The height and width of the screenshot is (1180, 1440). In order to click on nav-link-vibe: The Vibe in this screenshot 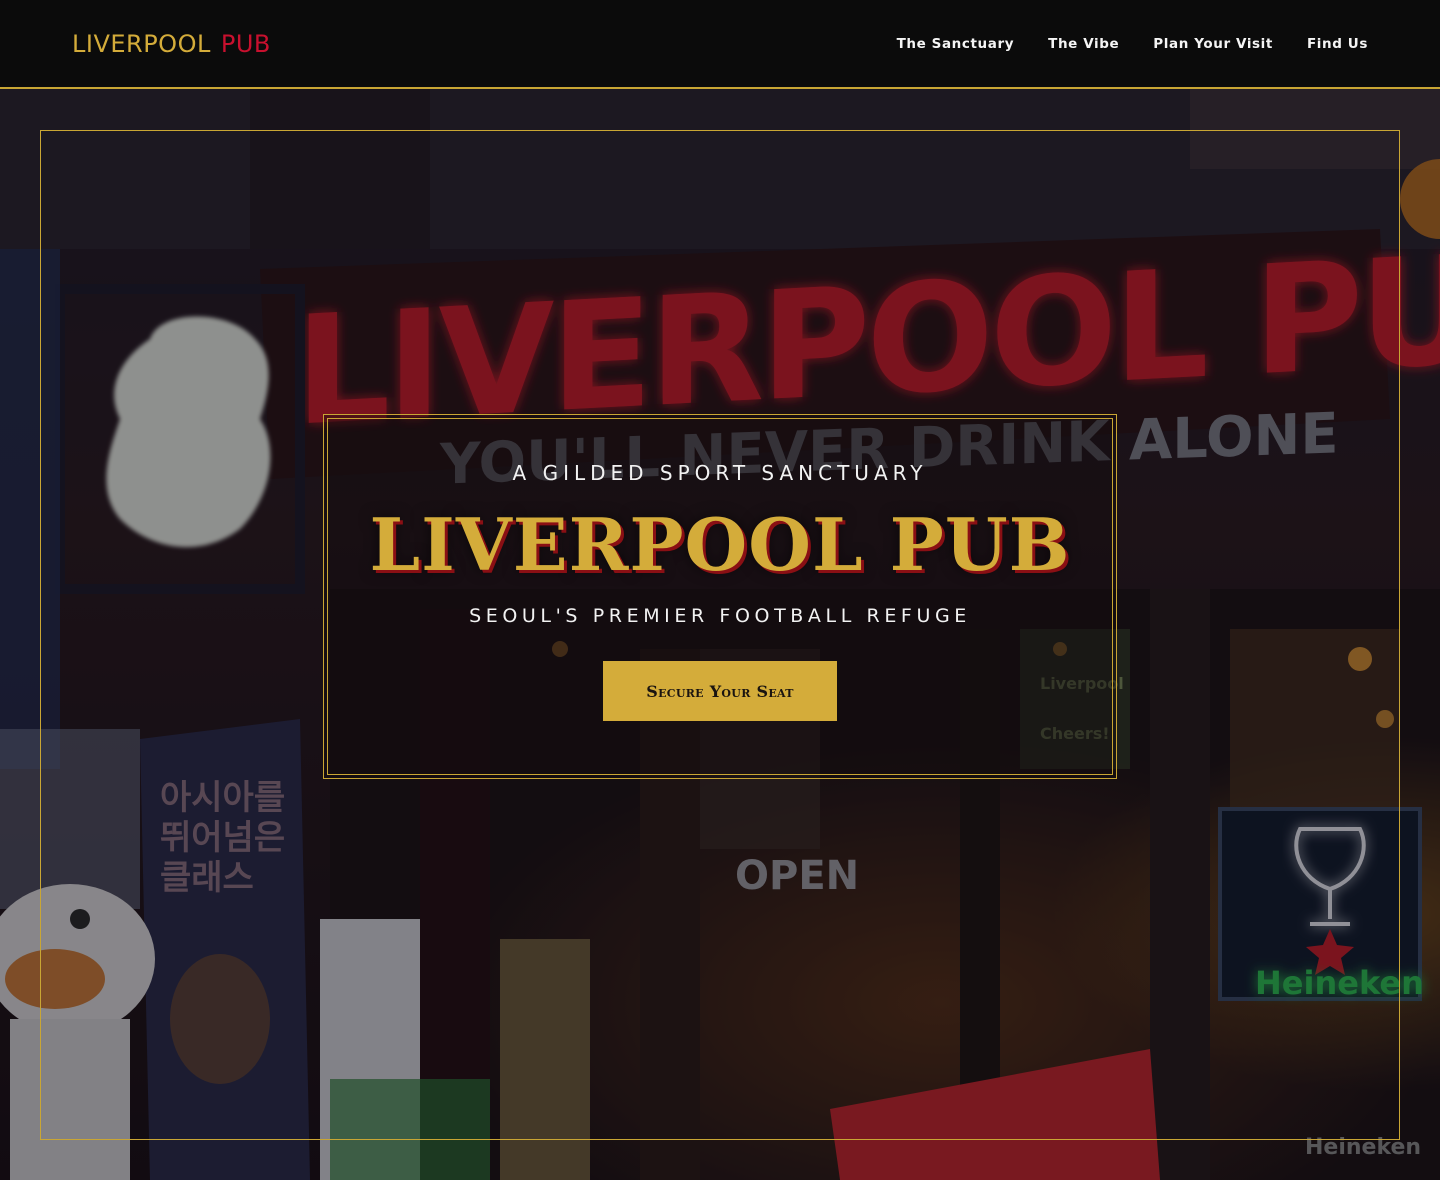, I will do `click(1083, 44)`.